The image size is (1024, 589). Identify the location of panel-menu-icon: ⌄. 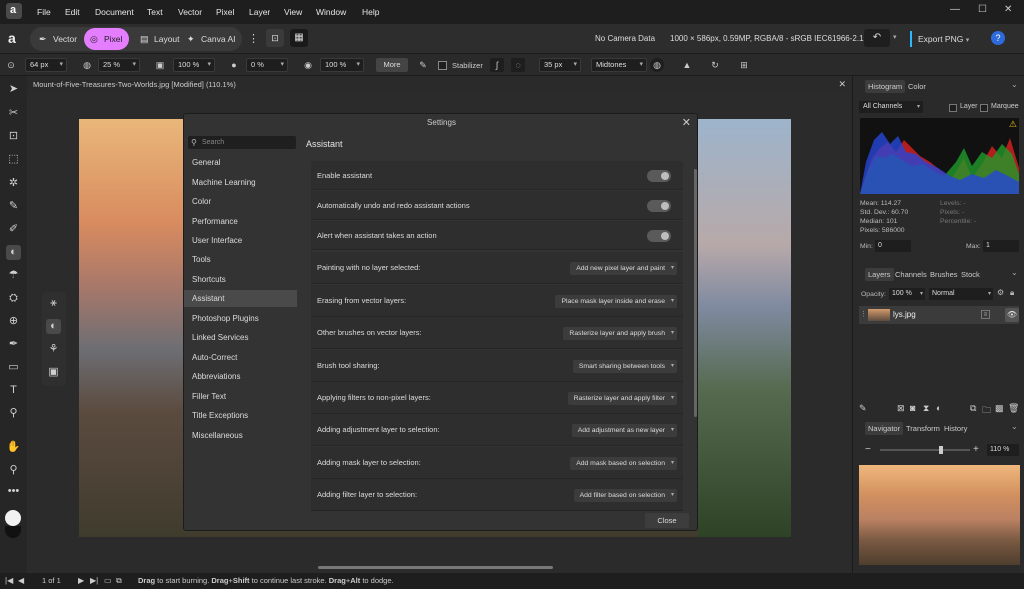
(1014, 272).